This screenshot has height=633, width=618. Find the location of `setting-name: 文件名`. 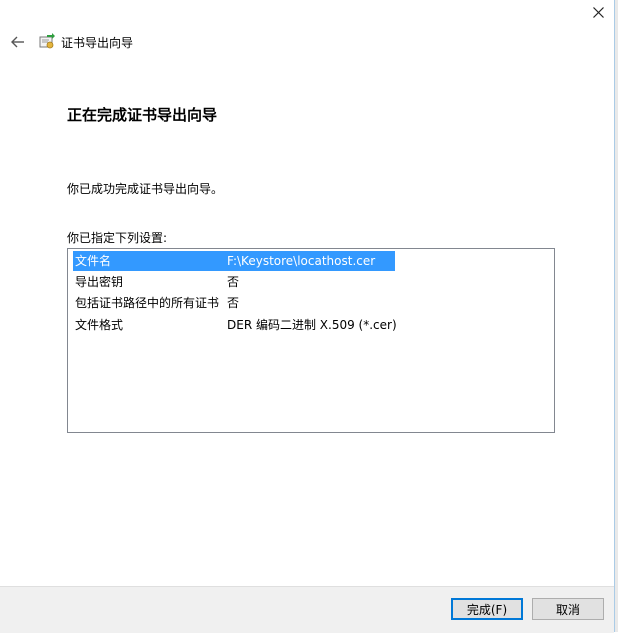

setting-name: 文件名 is located at coordinates (93, 261).